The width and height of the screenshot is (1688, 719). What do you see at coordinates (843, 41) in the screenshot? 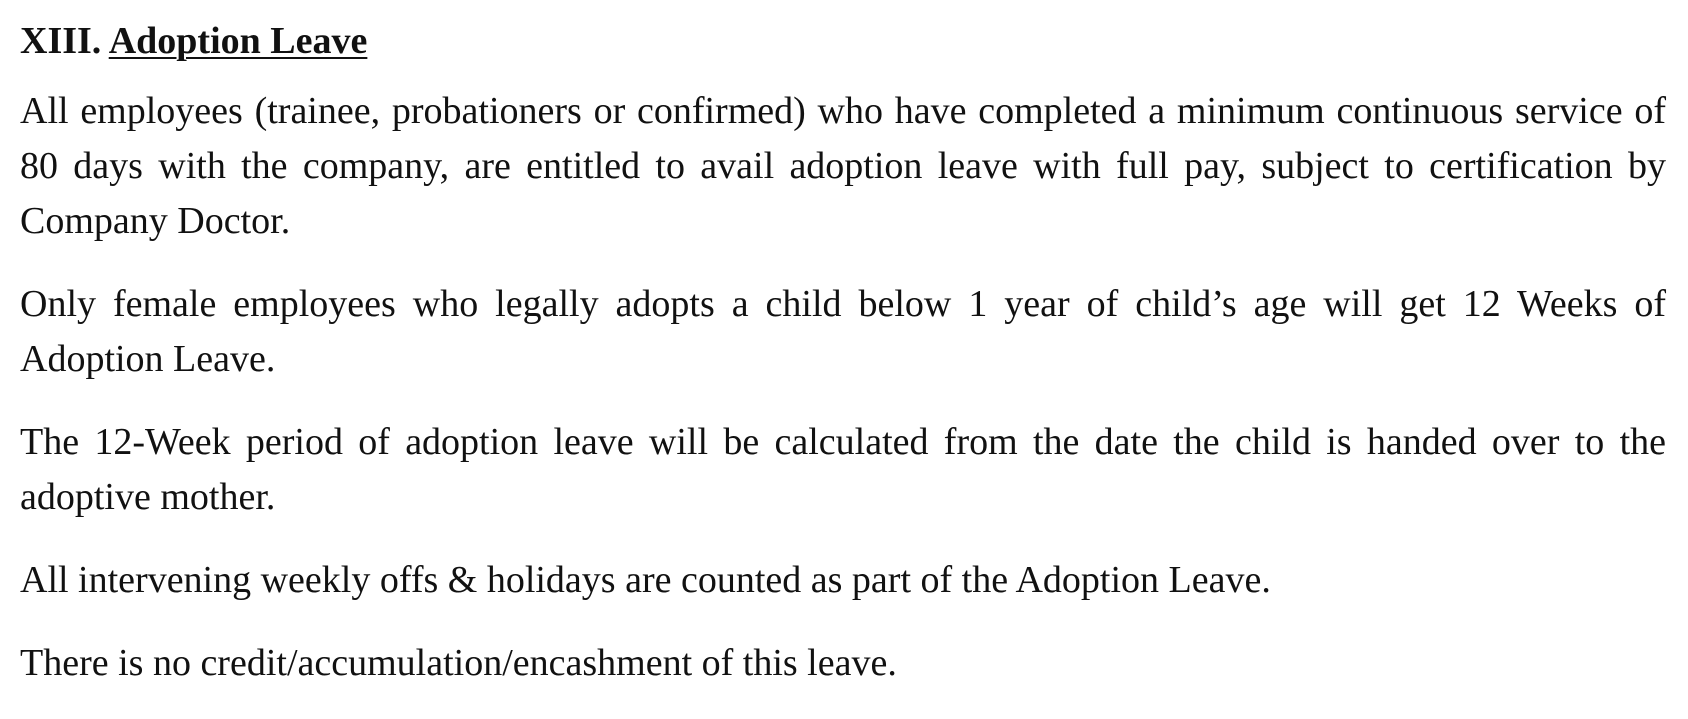
I see `section-heading: XIII. Adoption Leave` at bounding box center [843, 41].